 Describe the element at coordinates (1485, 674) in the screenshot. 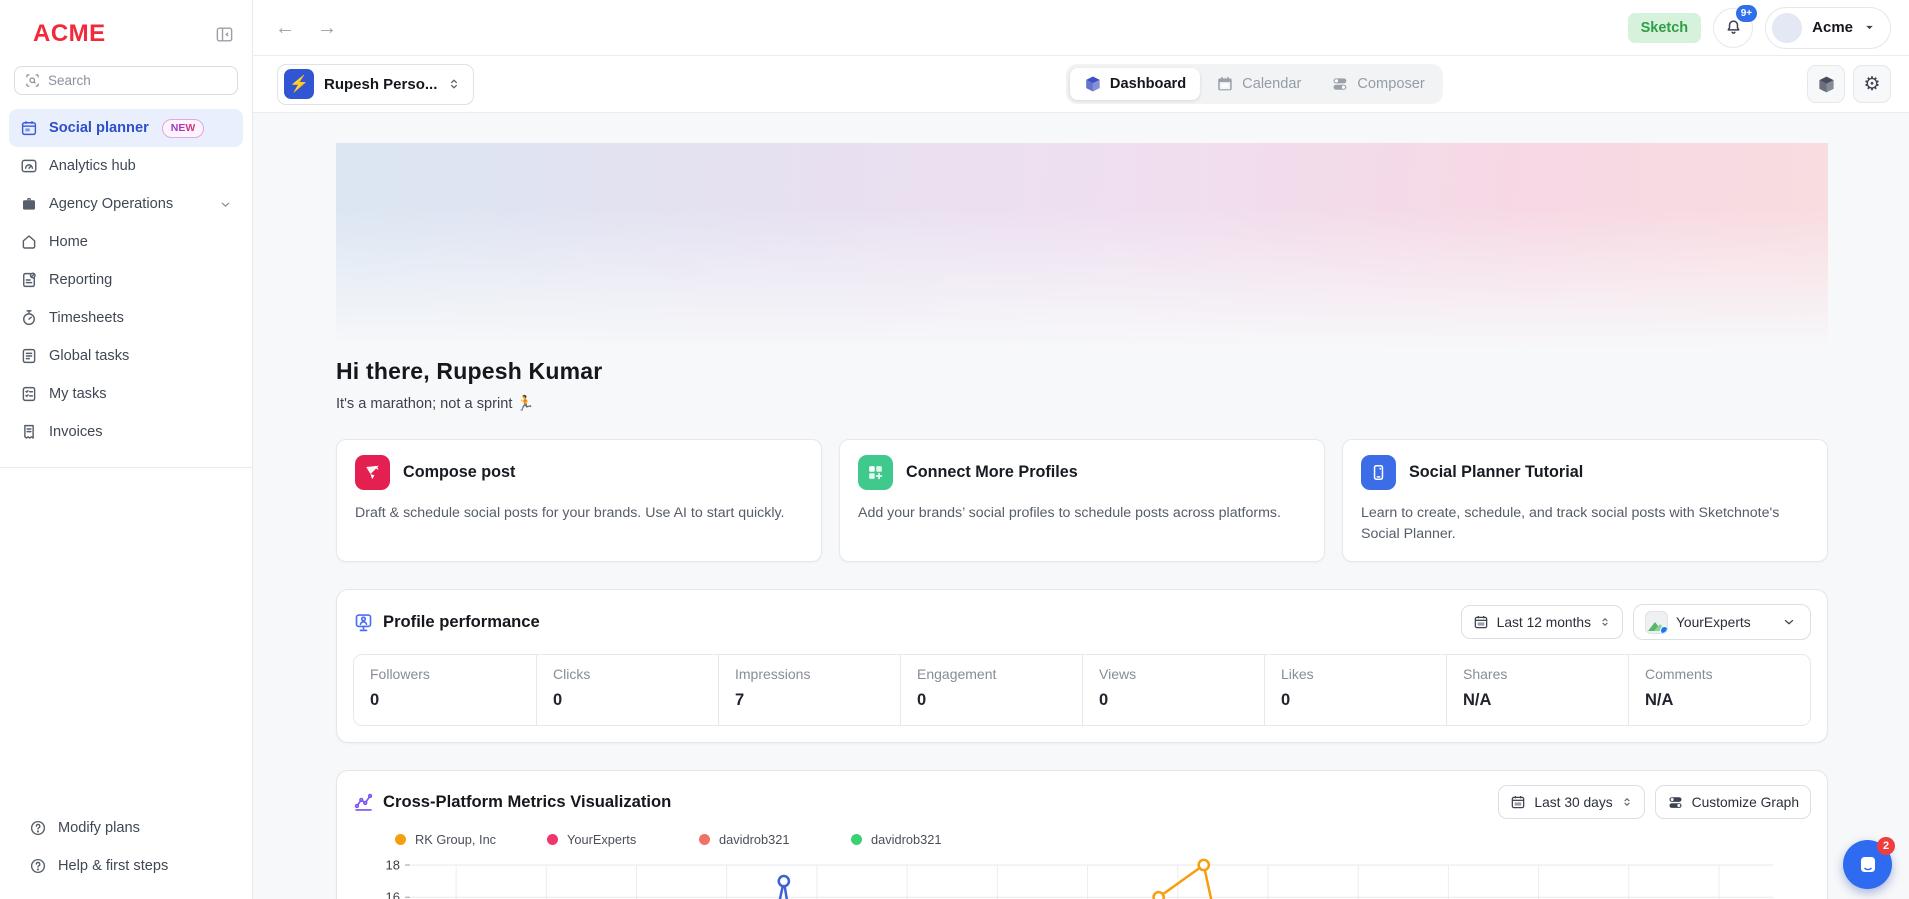

I see `metric-label: Shares` at that location.